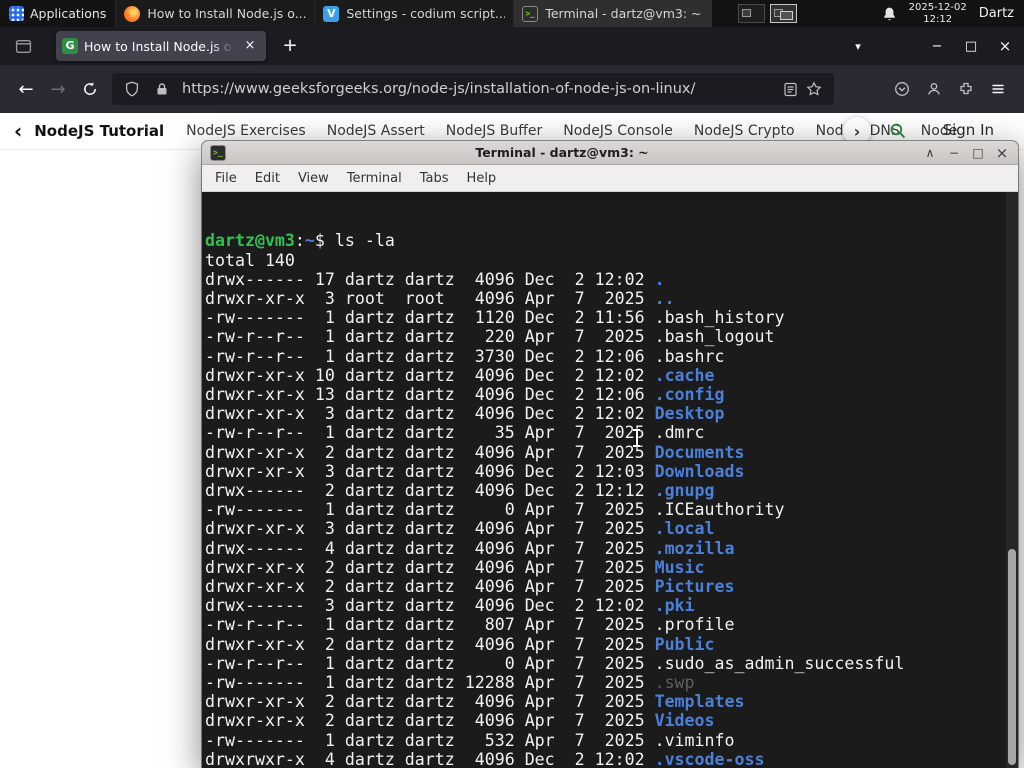 This screenshot has height=768, width=1024. Describe the element at coordinates (971, 46) in the screenshot. I see `maximize-button: □` at that location.